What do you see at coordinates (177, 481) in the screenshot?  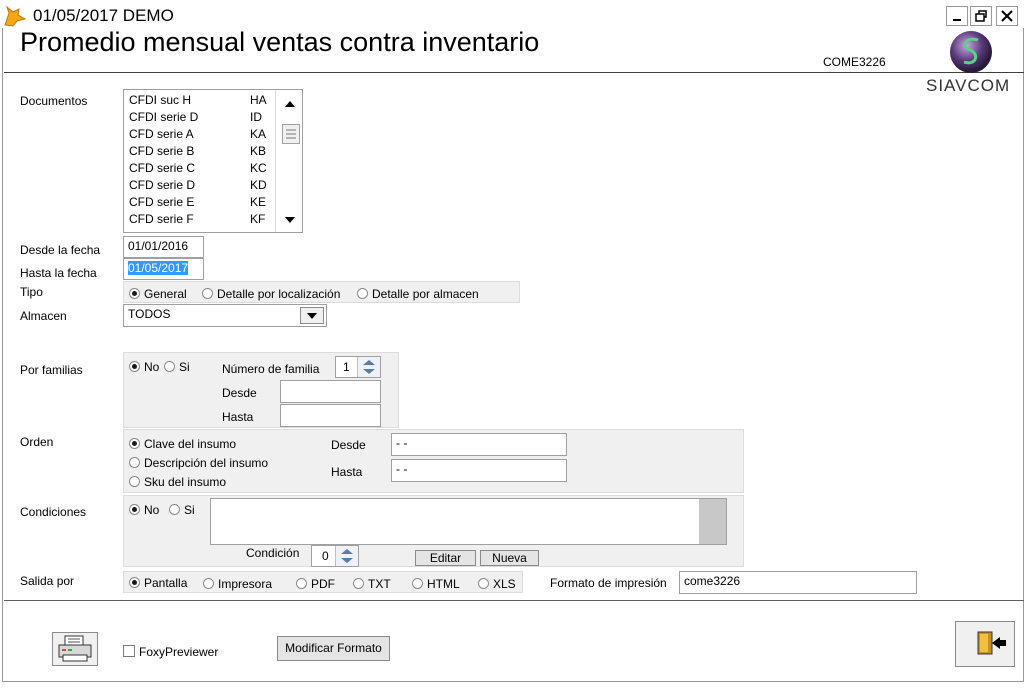 I see `orden-sku-radio: Sku del insumo` at bounding box center [177, 481].